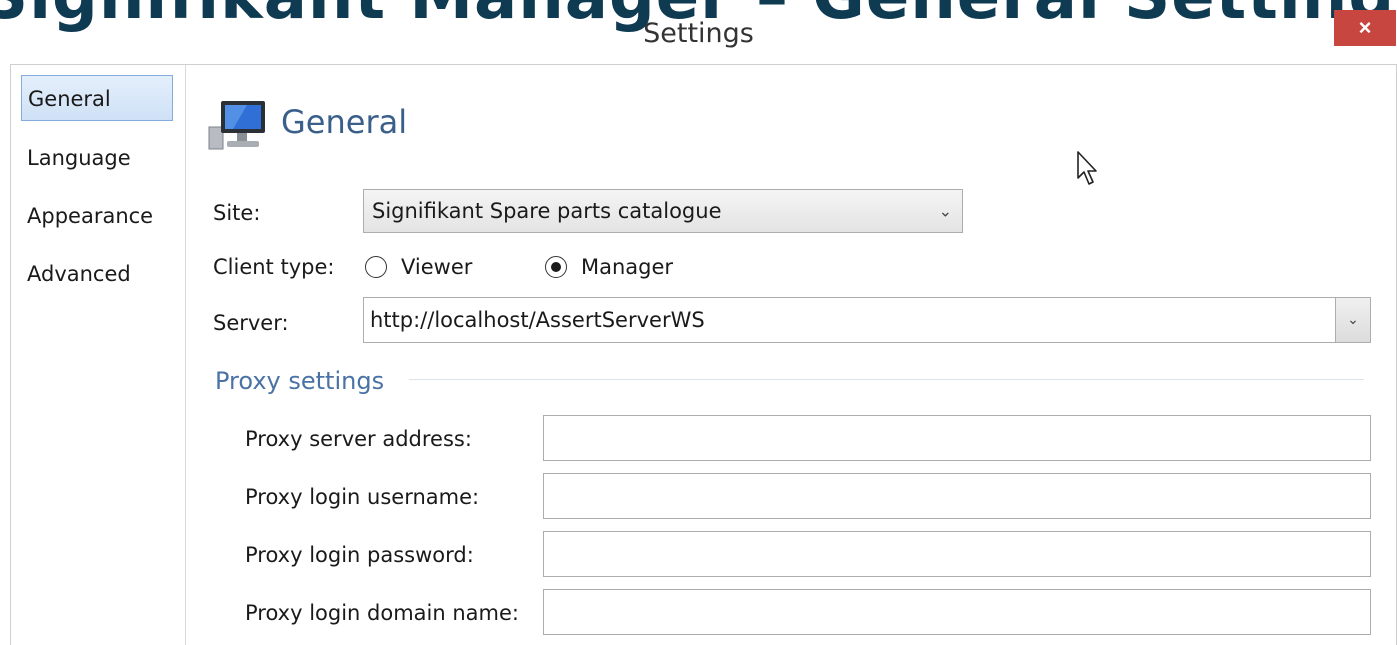  Describe the element at coordinates (886, 379) in the screenshot. I see `proxy-settings-divider` at that location.